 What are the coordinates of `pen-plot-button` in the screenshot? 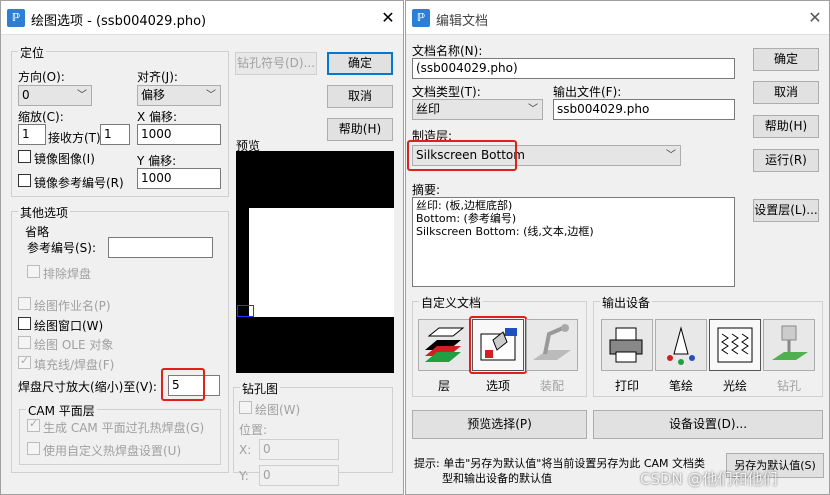 It's located at (681, 345).